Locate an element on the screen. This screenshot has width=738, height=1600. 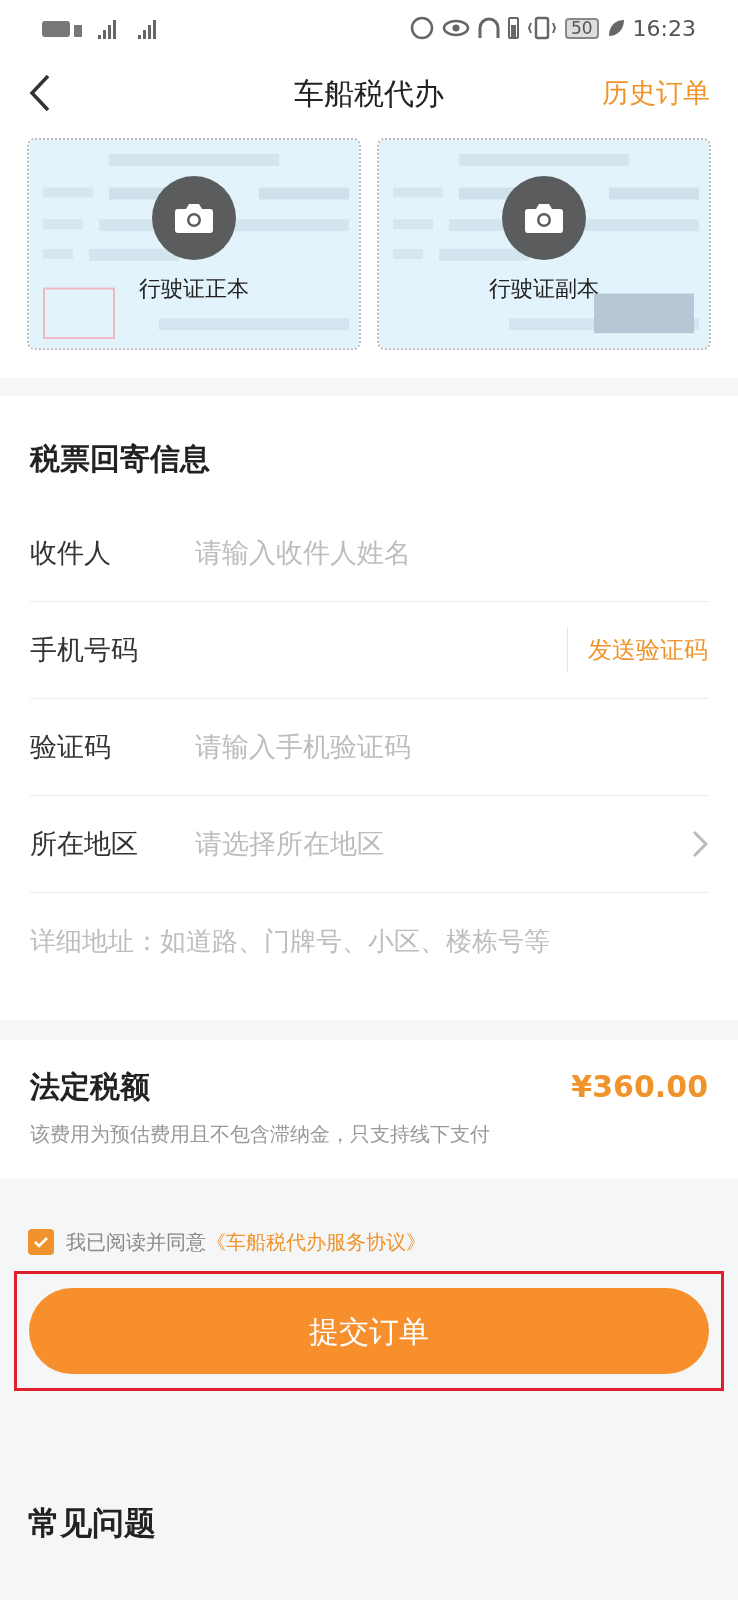
card-caption: 行驶证正本 is located at coordinates (194, 289).